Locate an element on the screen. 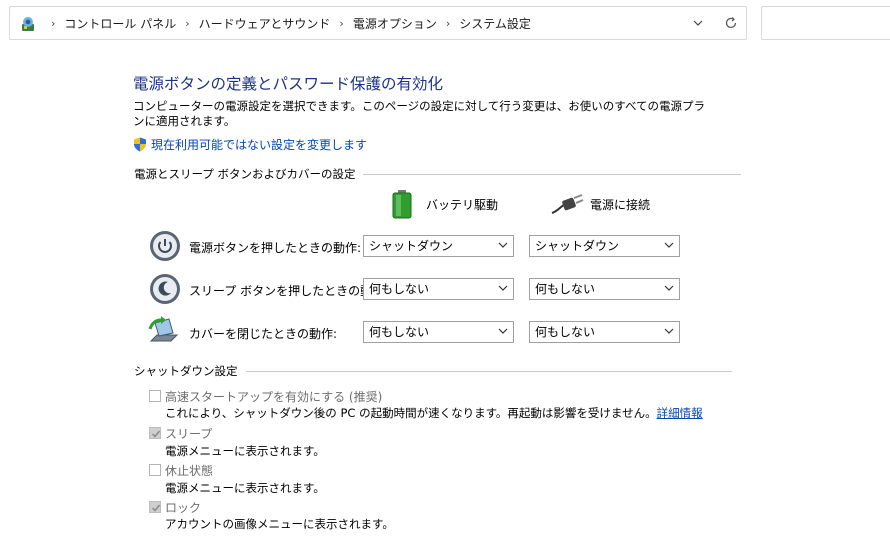 This screenshot has width=890, height=542. sleep-label: スリープ is located at coordinates (189, 434).